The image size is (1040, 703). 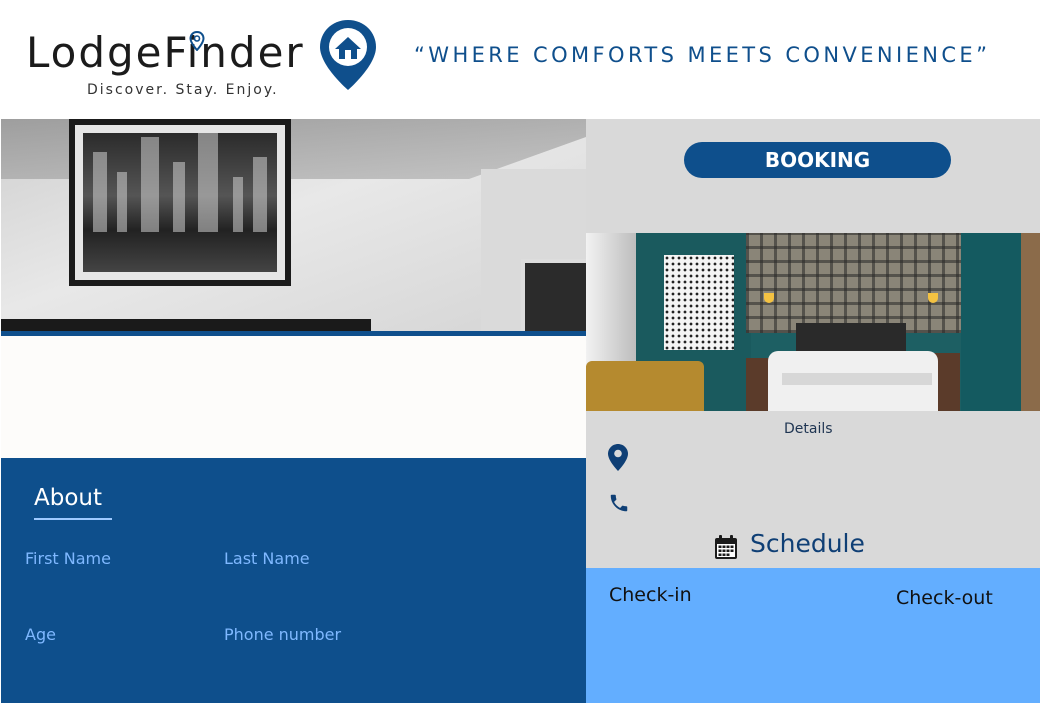 I want to click on tagline: “WHERE COMFORTS MEETS CONVENIENCE”, so click(x=702, y=55).